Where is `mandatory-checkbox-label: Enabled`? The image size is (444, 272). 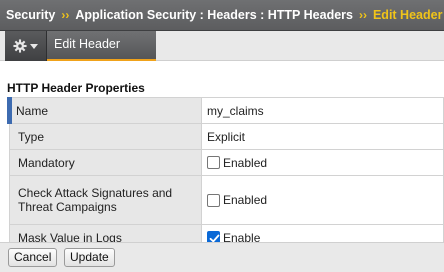 mandatory-checkbox-label: Enabled is located at coordinates (245, 163).